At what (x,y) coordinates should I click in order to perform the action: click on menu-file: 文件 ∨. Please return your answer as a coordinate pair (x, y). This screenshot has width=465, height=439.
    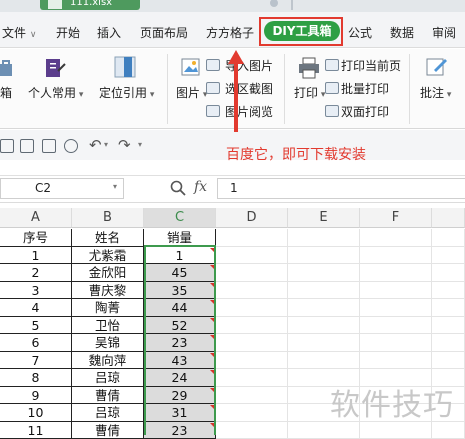
    Looking at the image, I should click on (19, 32).